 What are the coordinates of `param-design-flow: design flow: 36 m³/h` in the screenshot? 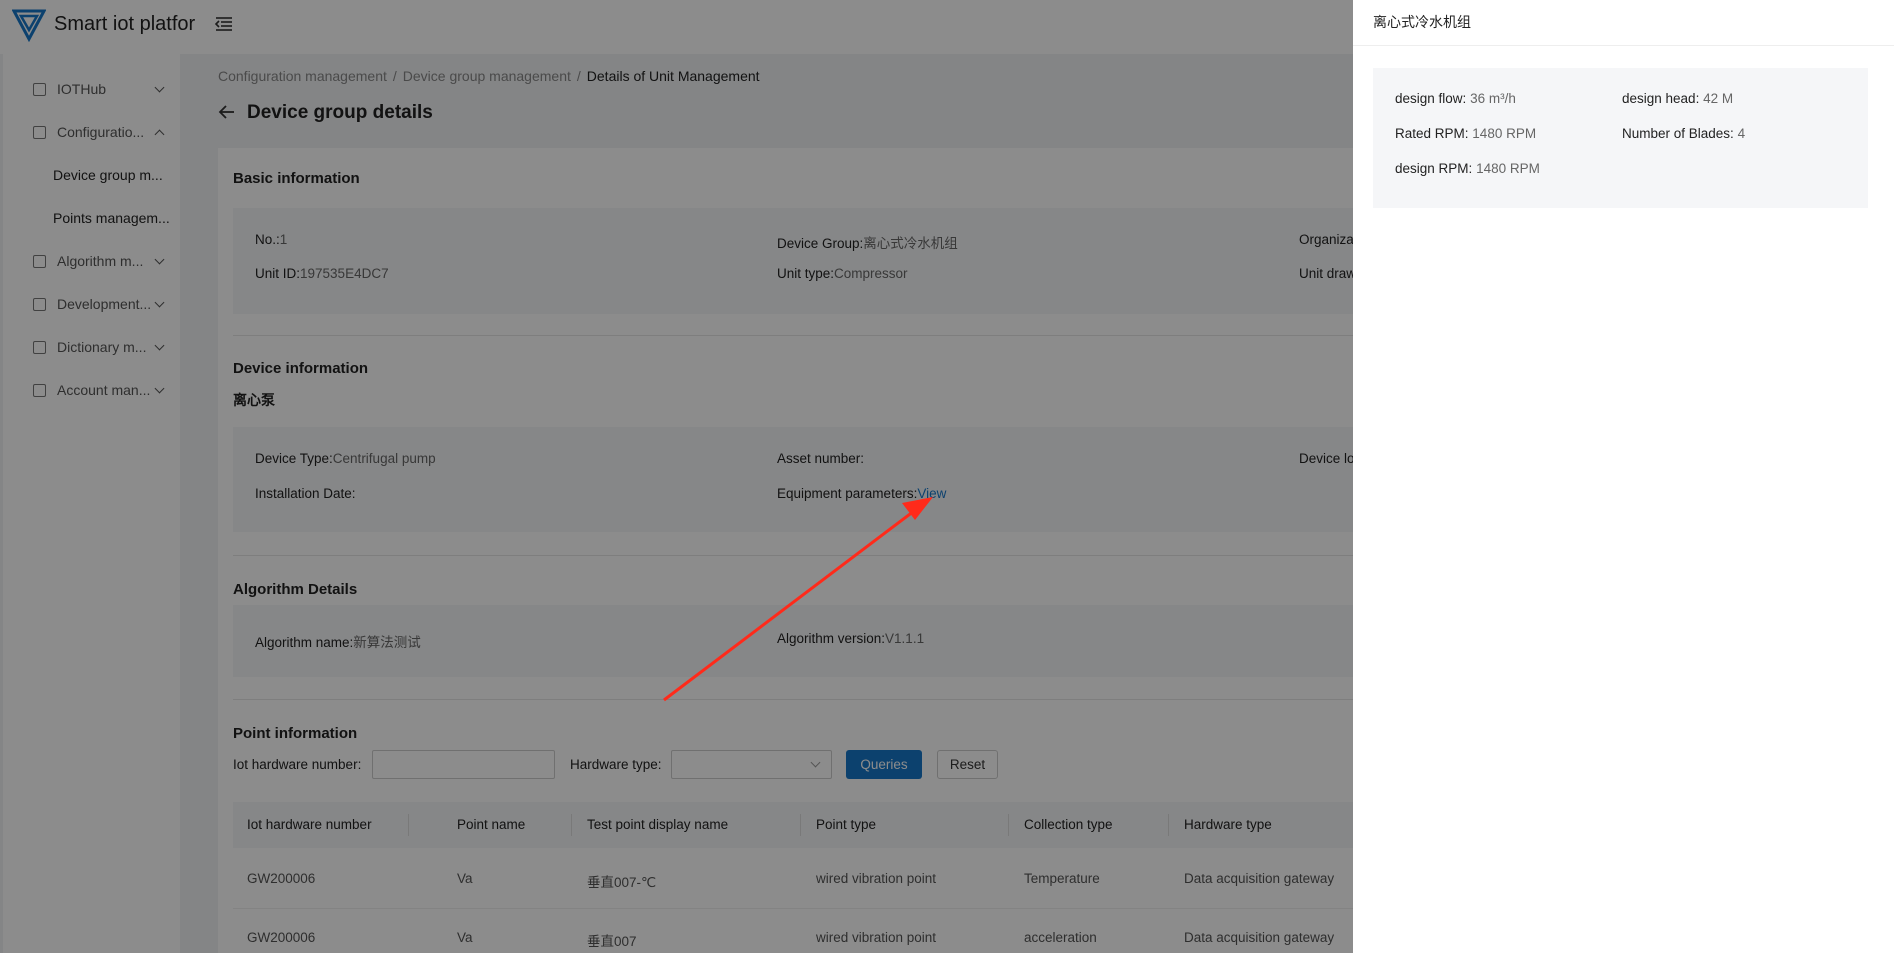 It's located at (1455, 98).